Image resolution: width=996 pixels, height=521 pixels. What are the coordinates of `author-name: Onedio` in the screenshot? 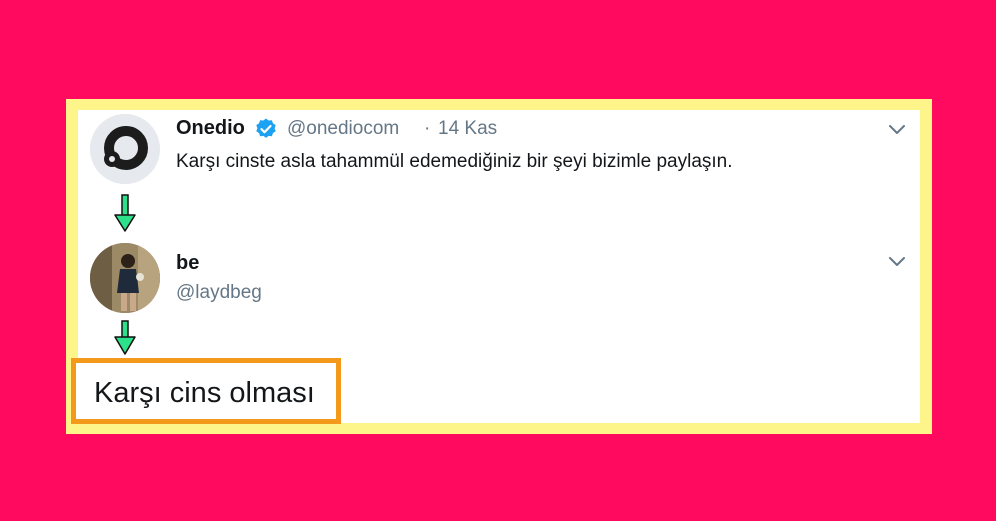 It's located at (210, 128).